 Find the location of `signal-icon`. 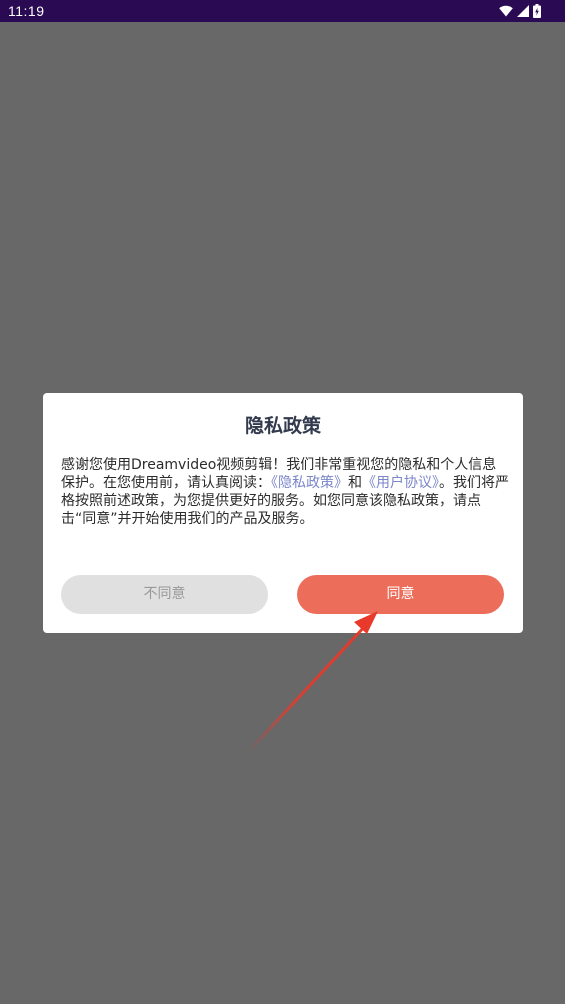

signal-icon is located at coordinates (523, 11).